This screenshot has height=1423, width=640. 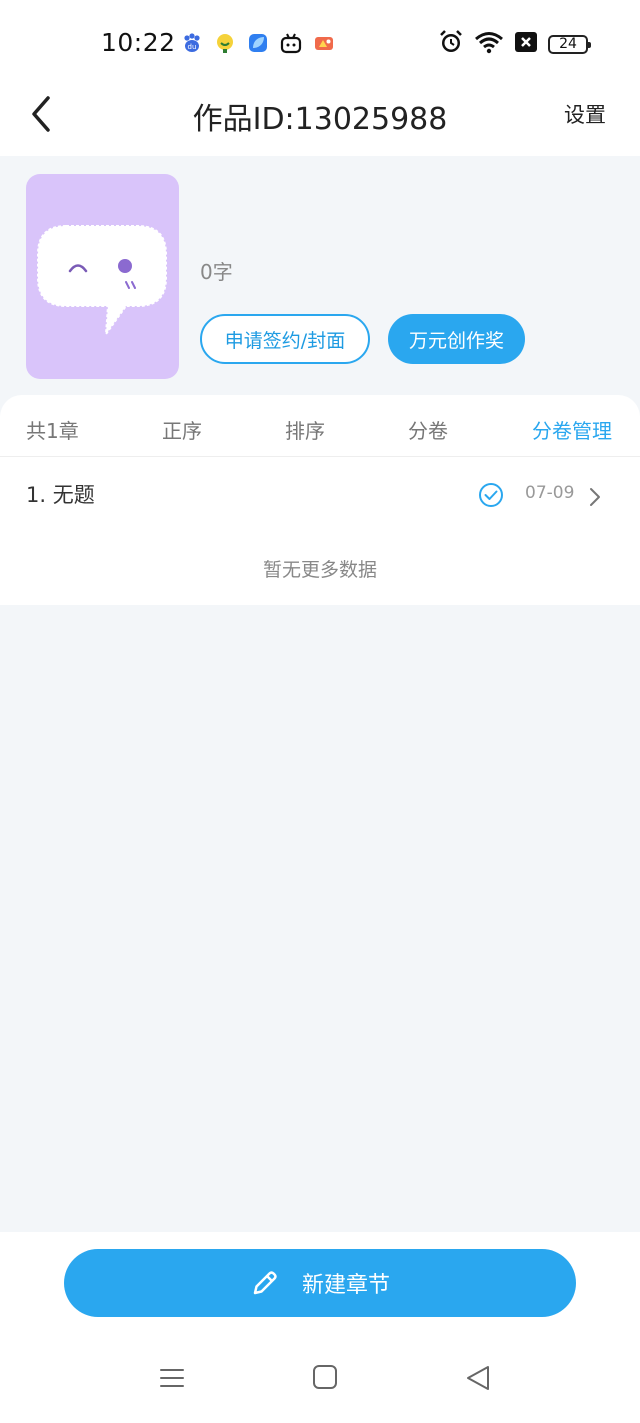 What do you see at coordinates (478, 1378) in the screenshot?
I see `back-triangle-icon` at bounding box center [478, 1378].